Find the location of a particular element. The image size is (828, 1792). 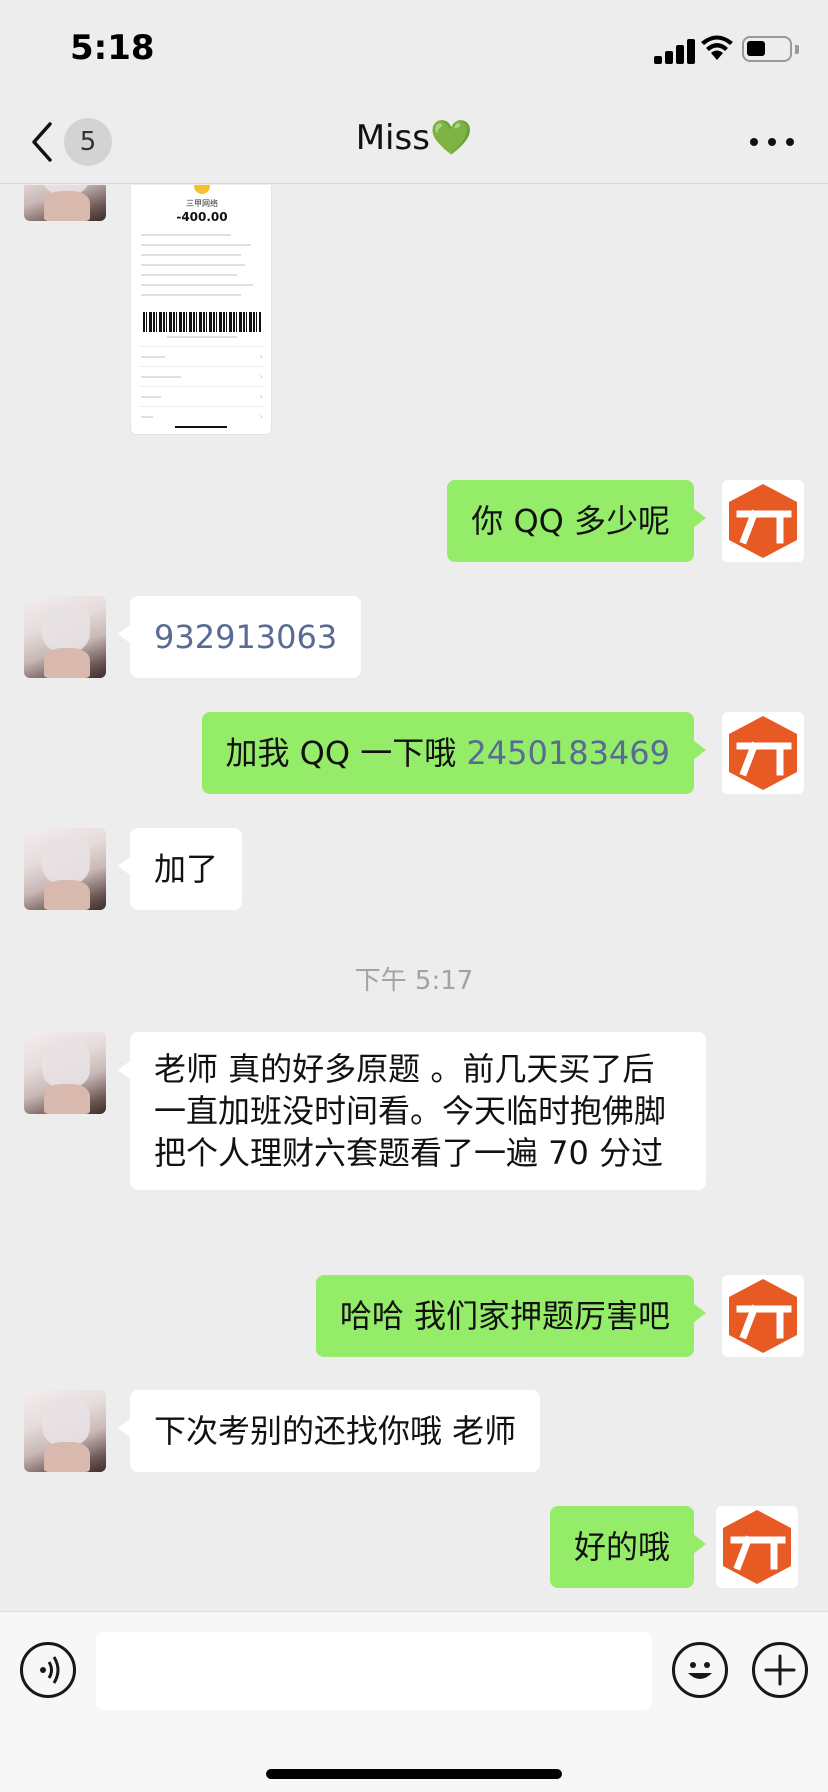

receipt-amount: -400.00 is located at coordinates (202, 217).